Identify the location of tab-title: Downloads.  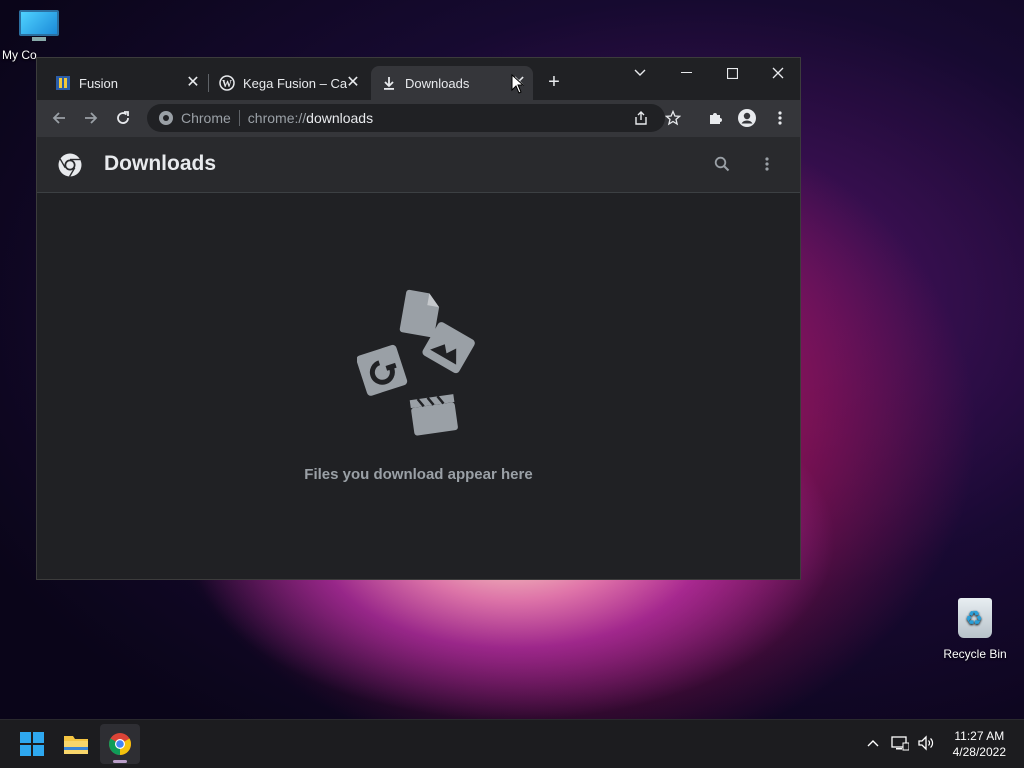
(437, 83).